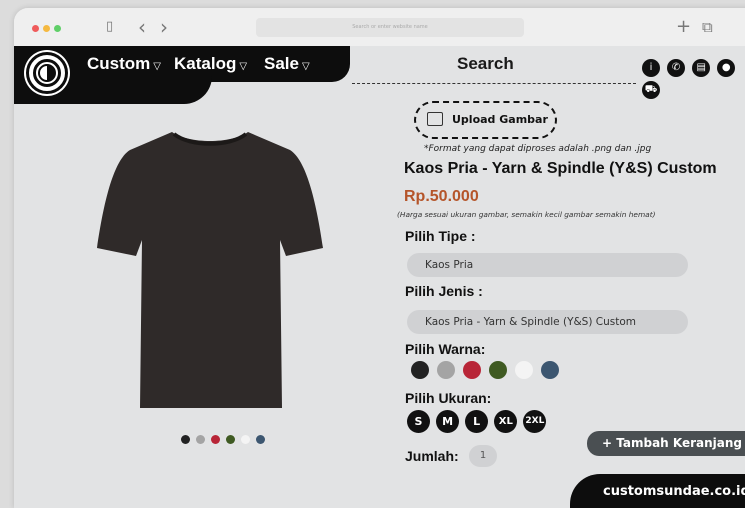 This screenshot has width=745, height=508. I want to click on thumbnail-white, so click(246, 439).